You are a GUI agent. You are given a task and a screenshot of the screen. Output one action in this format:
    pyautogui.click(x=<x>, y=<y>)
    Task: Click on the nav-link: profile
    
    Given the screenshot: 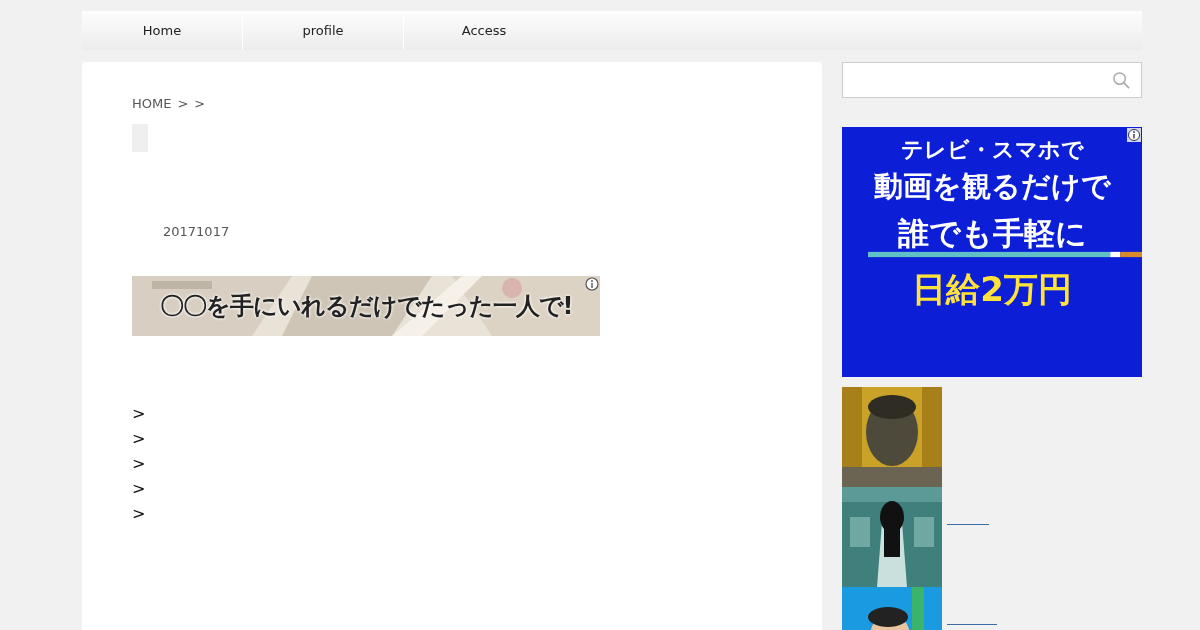 What is the action you would take?
    pyautogui.click(x=323, y=30)
    